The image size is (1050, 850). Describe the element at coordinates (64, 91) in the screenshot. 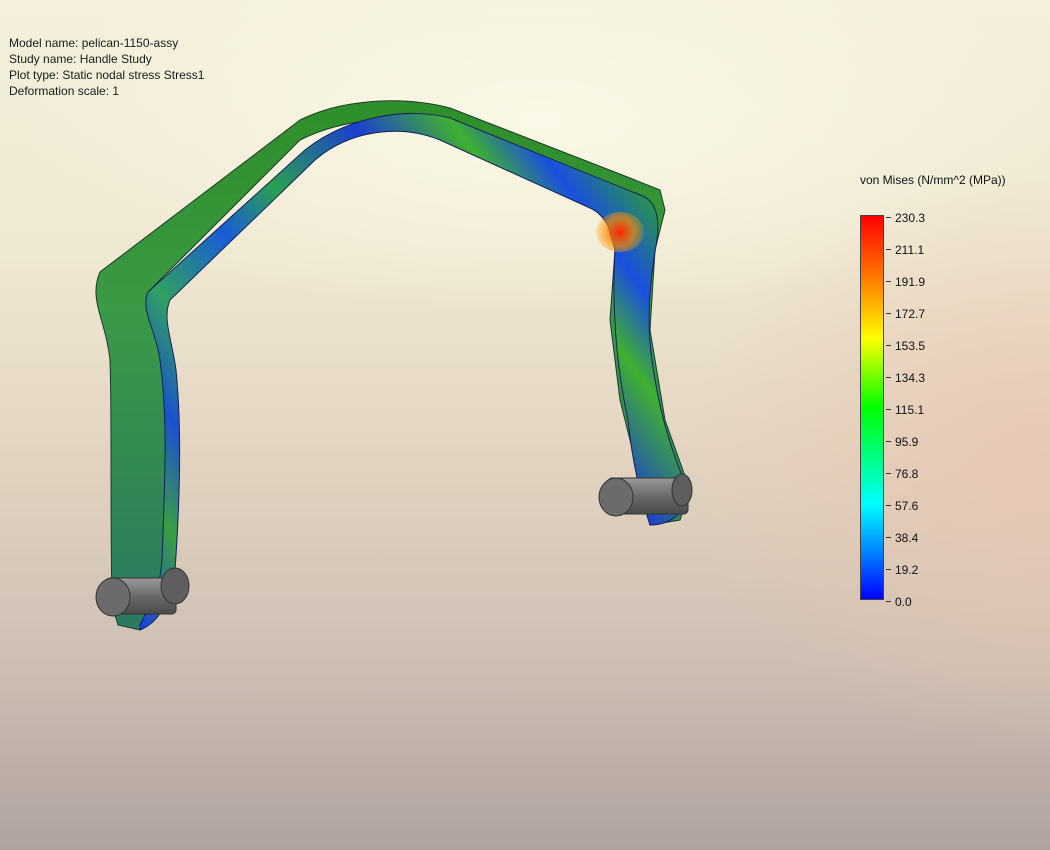

I see `deformation-scale-label: Deformation scale: 1` at that location.